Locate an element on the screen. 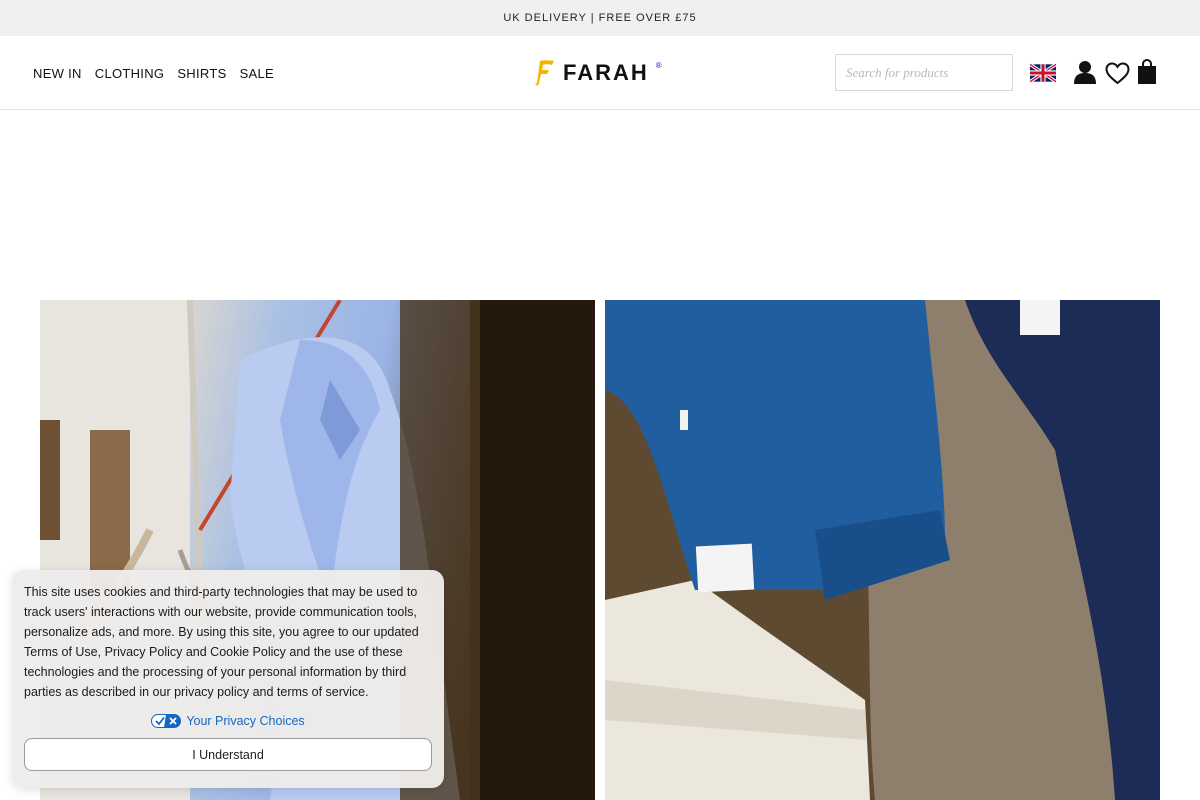  promo-bar: UK DELIVERY | FREE OVER £75 is located at coordinates (600, 18).